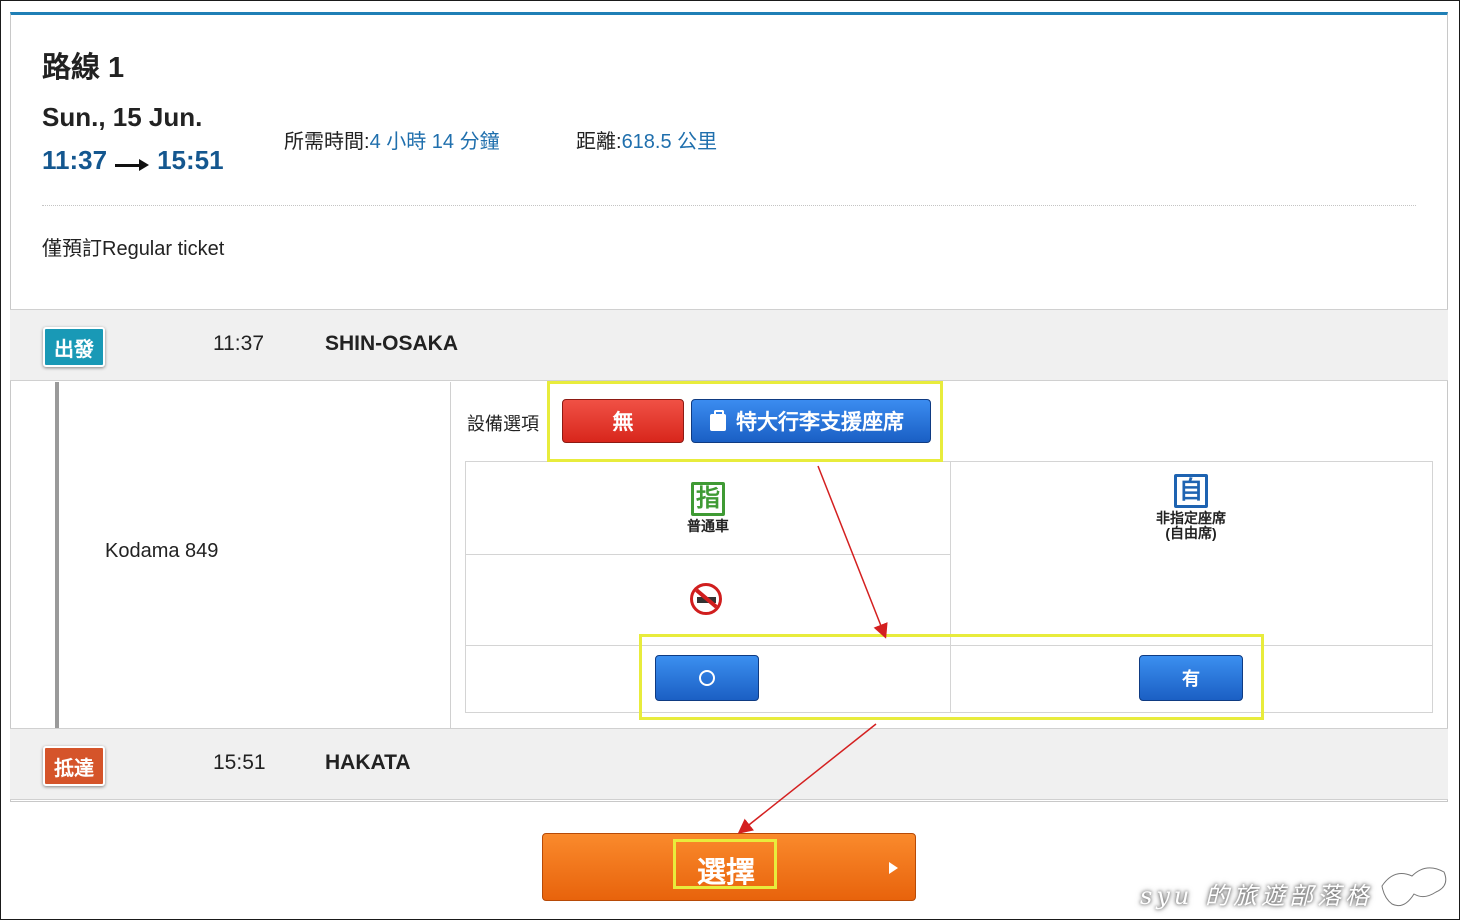 This screenshot has width=1462, height=922. Describe the element at coordinates (718, 421) in the screenshot. I see `suitcase-icon` at that location.